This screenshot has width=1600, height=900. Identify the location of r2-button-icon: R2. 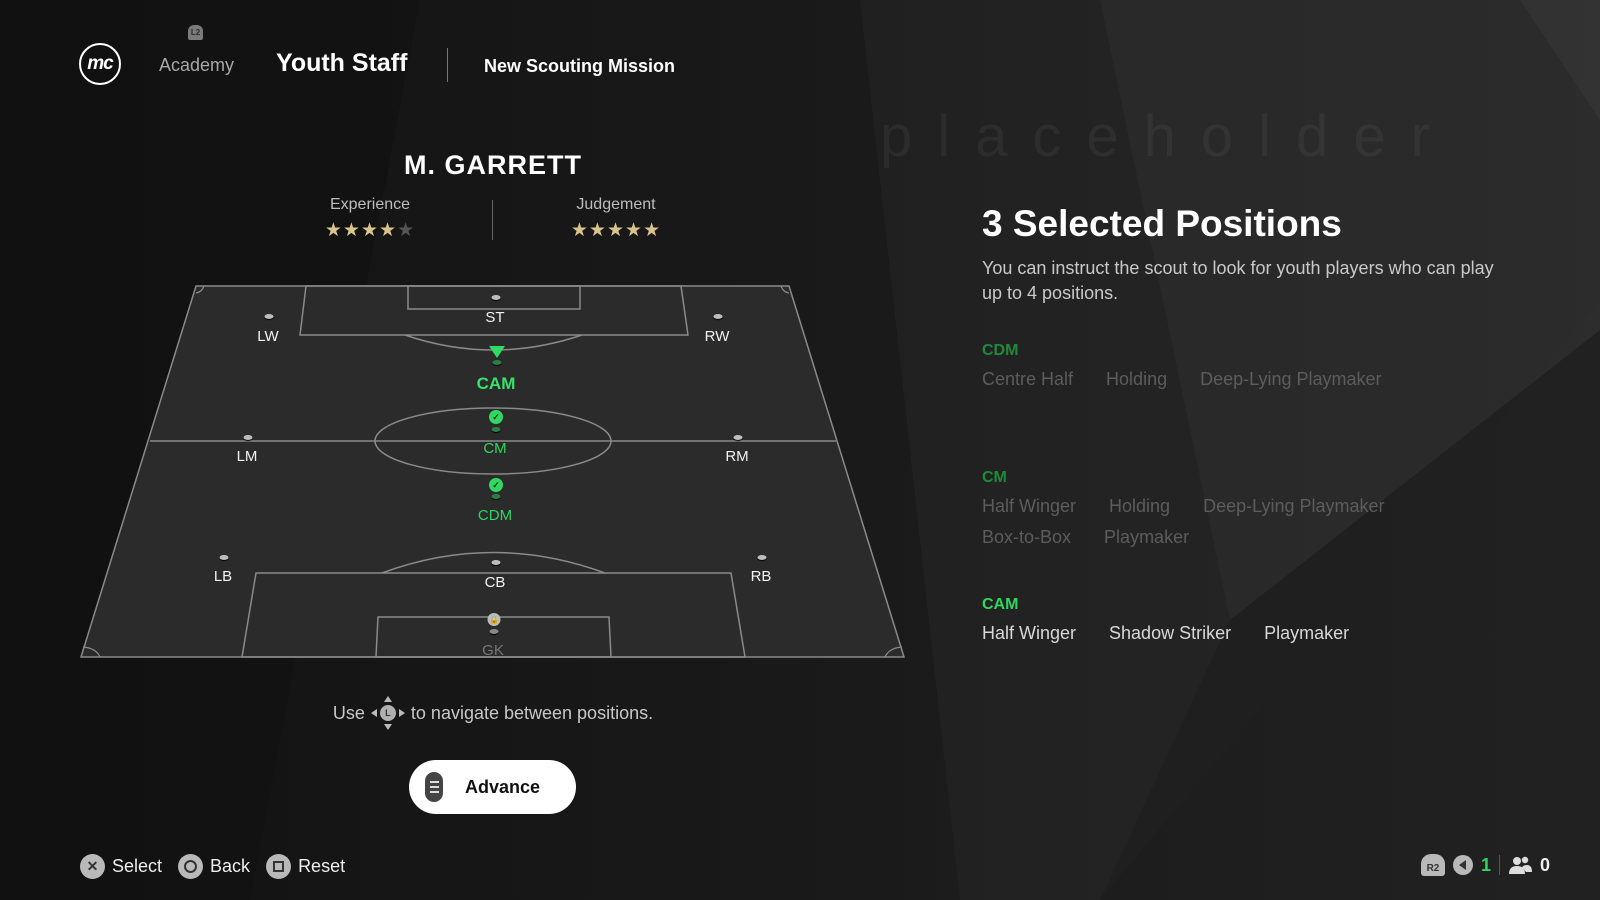
(1432, 865).